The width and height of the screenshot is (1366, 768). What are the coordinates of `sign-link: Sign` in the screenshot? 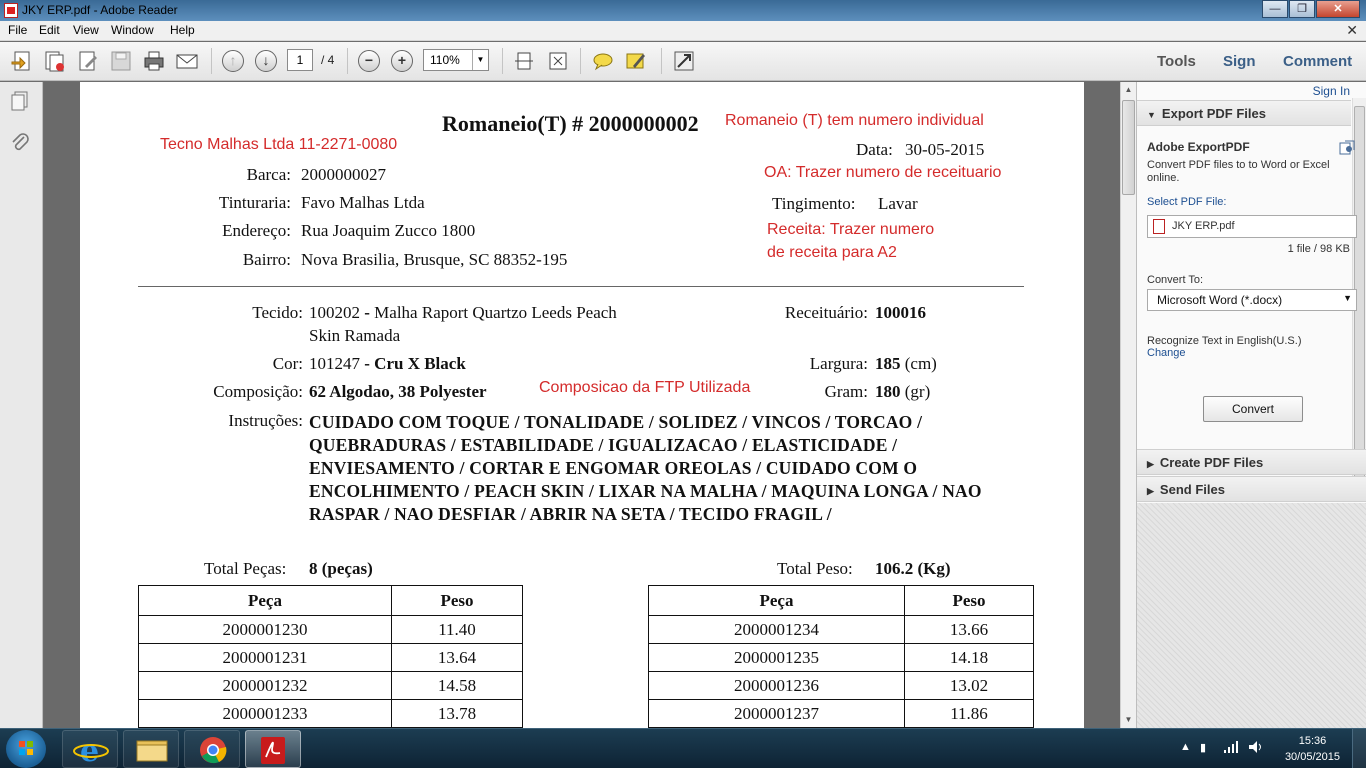 It's located at (1239, 61).